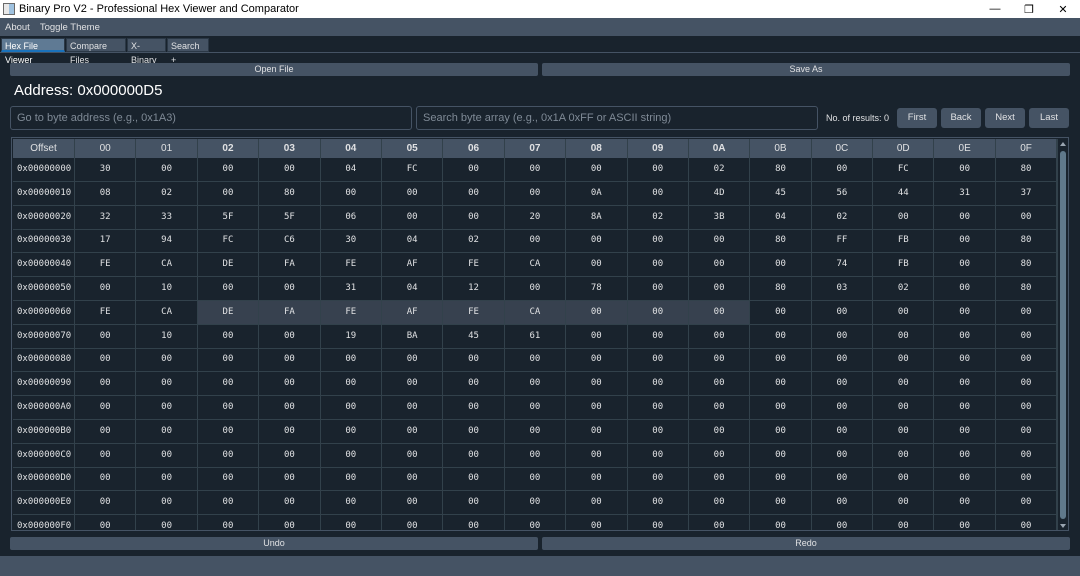 The height and width of the screenshot is (576, 1080). Describe the element at coordinates (781, 193) in the screenshot. I see `byte-cell: 45` at that location.